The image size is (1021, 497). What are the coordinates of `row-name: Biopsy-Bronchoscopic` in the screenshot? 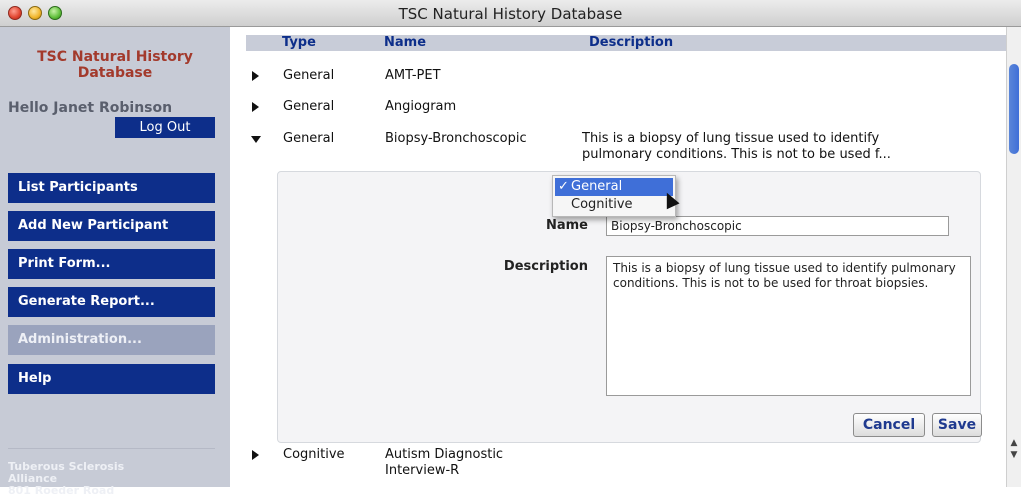 It's located at (456, 138).